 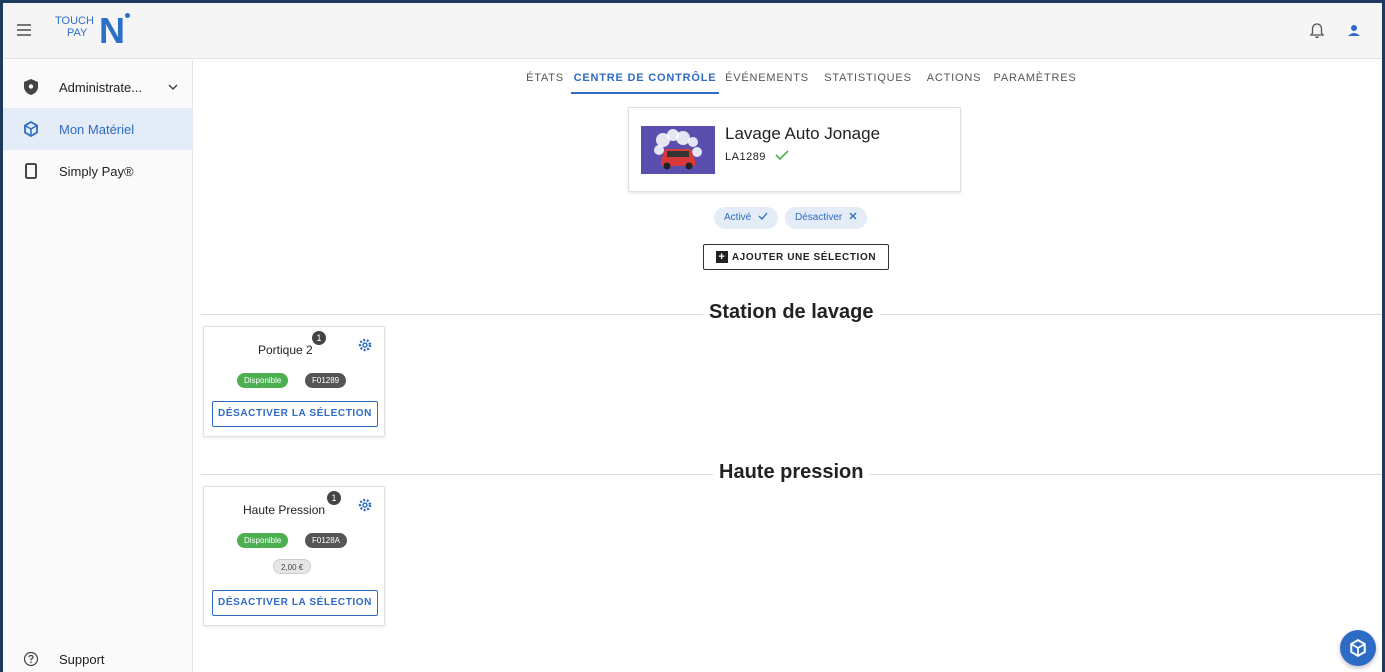 I want to click on sidebar-item-support: Support, so click(x=98, y=655).